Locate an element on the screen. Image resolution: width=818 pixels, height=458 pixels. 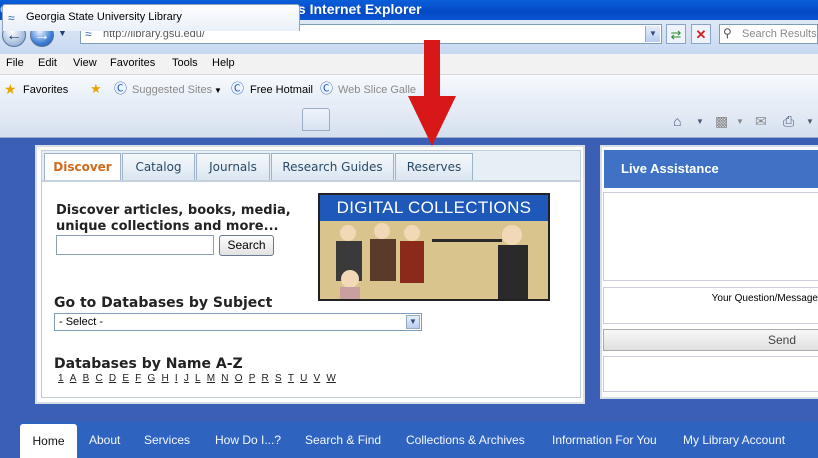
nav-services: Services is located at coordinates (167, 440).